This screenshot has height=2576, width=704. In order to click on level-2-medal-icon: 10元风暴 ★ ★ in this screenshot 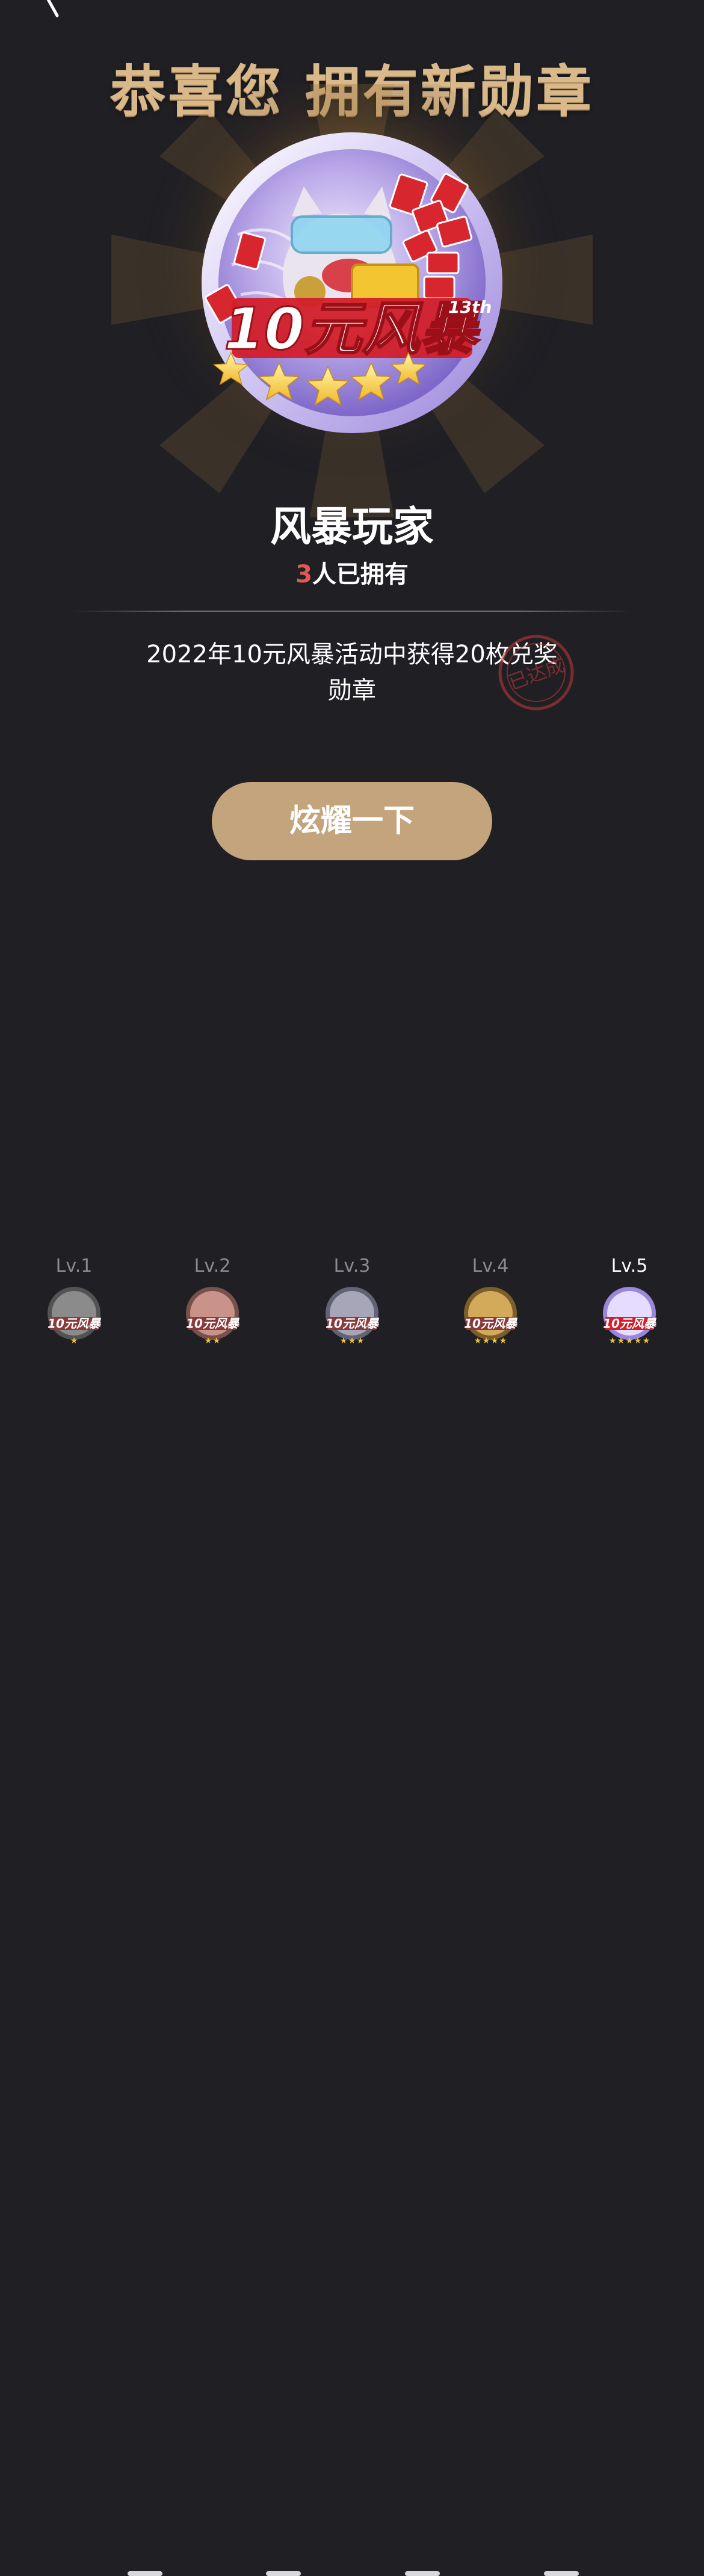, I will do `click(213, 1316)`.